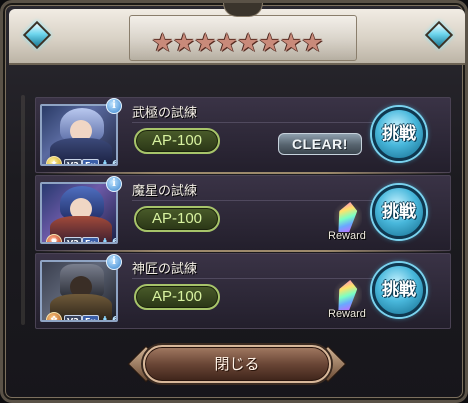  Describe the element at coordinates (237, 364) in the screenshot. I see `close-button: 閉じる` at that location.